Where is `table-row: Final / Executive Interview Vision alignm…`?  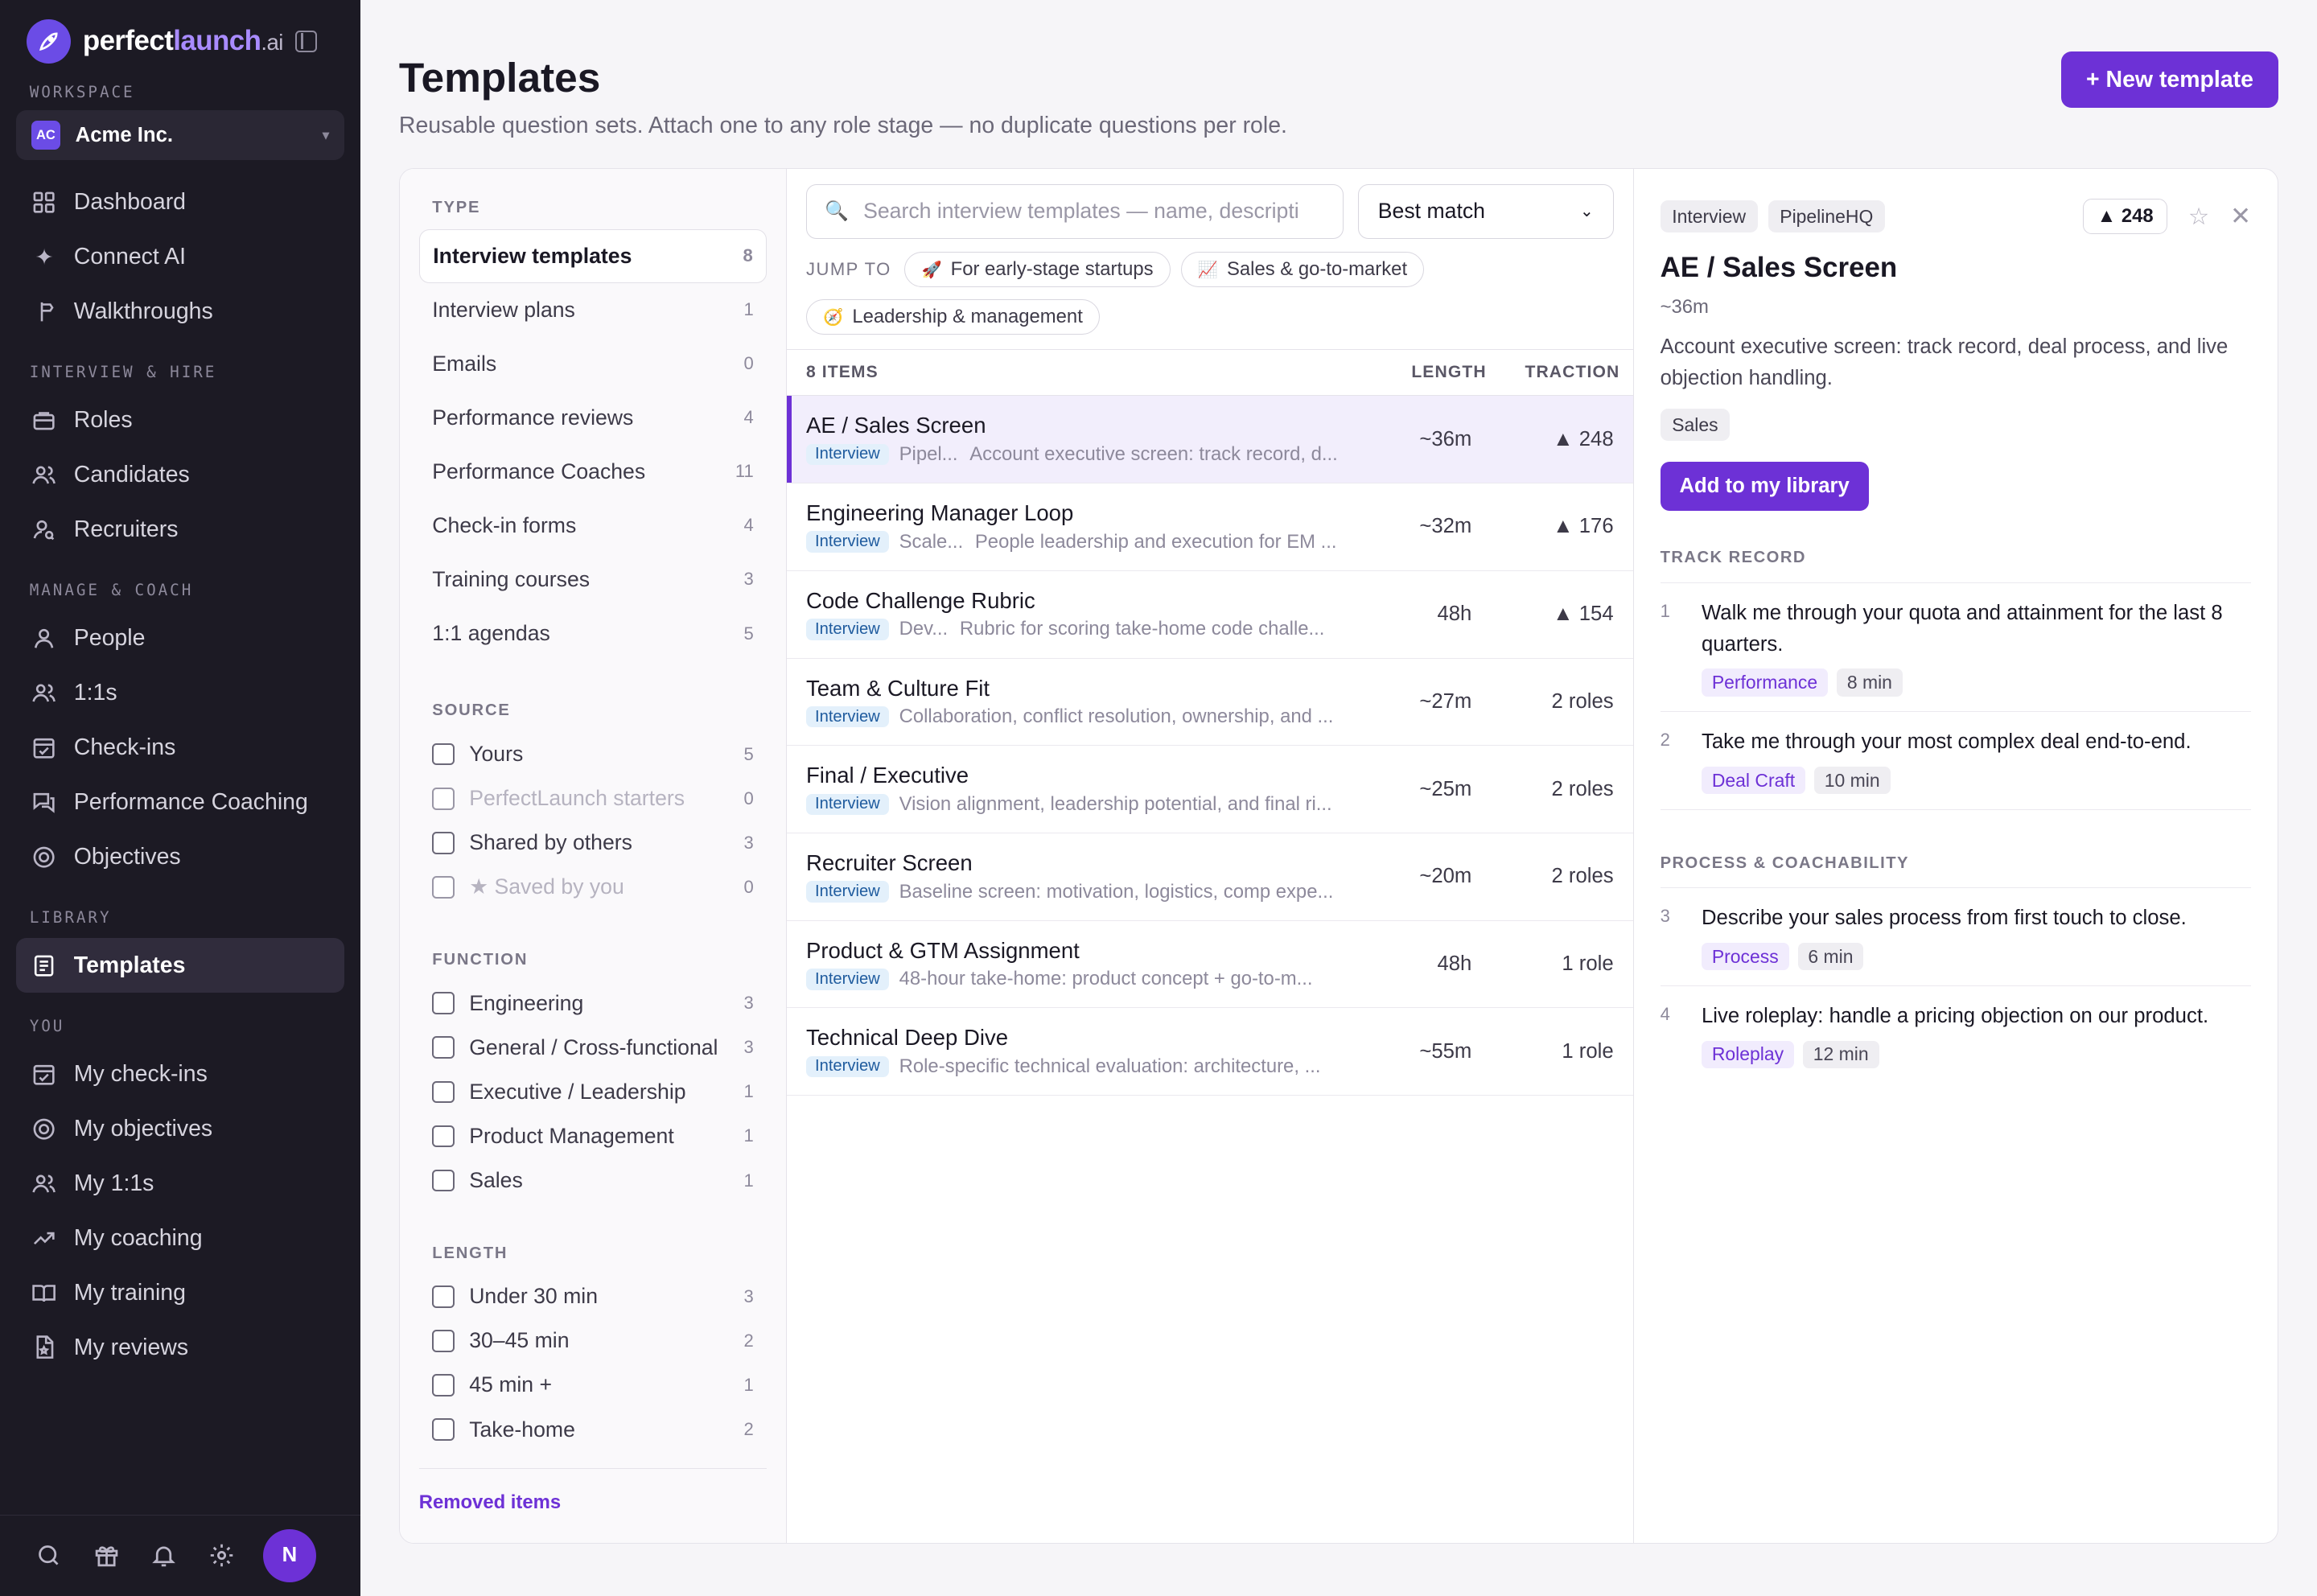
table-row: Final / Executive Interview Vision alignm… is located at coordinates (1210, 789).